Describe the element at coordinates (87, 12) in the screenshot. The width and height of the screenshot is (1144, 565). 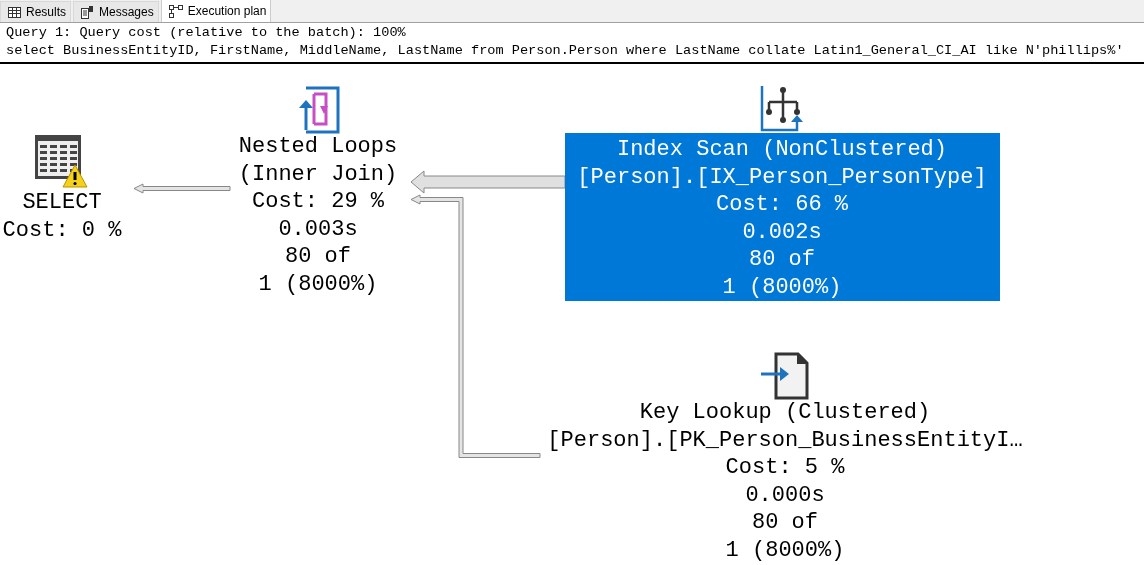
I see `document-icon` at that location.